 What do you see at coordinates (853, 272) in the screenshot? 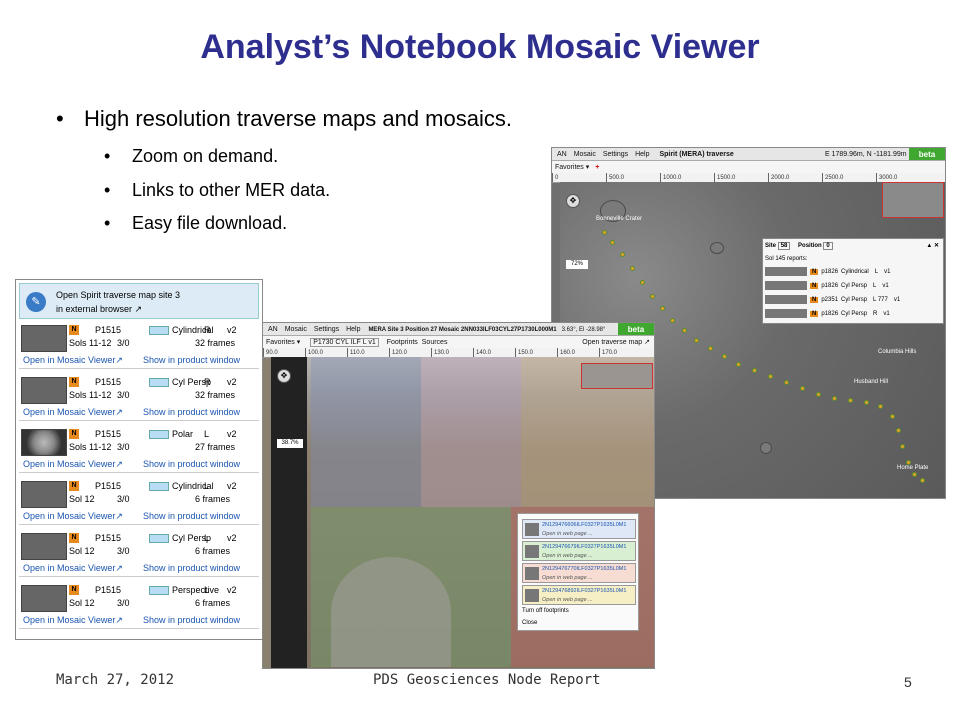
I see `site-row: Np1826 Cylindrical Lv1` at bounding box center [853, 272].